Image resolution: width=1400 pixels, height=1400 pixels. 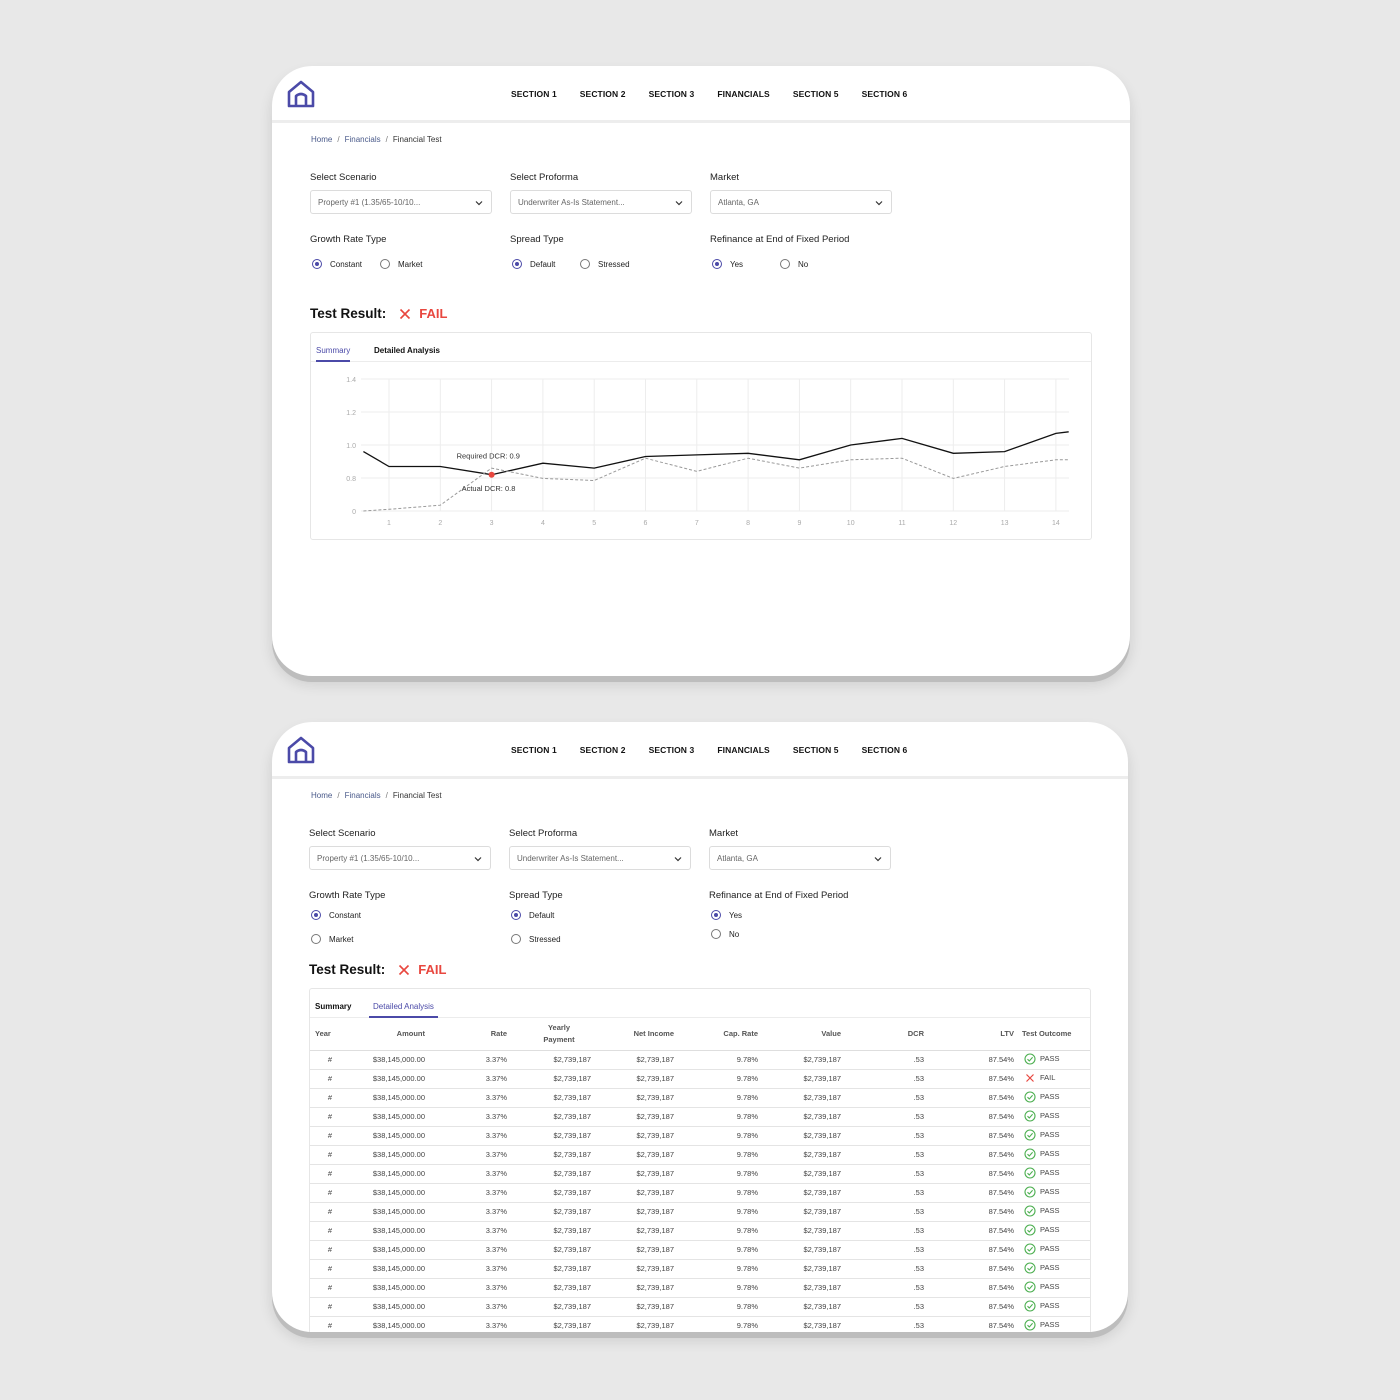 I want to click on col-cap-rate: Cap. Rate, so click(x=716, y=1034).